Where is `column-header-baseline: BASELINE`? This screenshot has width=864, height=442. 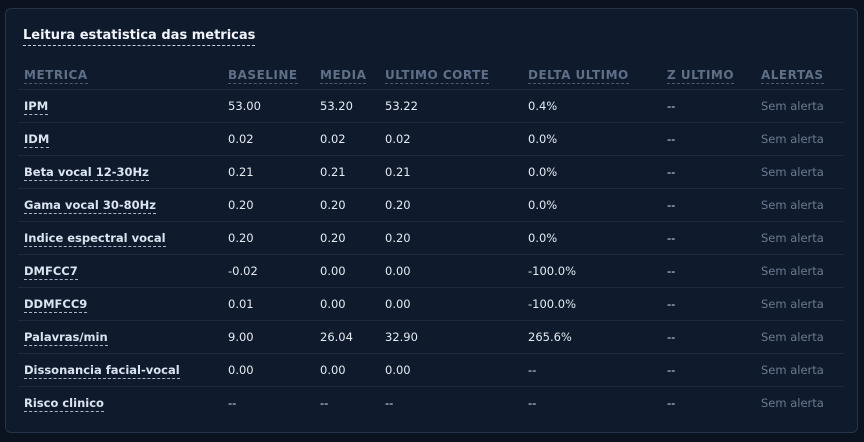 column-header-baseline: BASELINE is located at coordinates (268, 75).